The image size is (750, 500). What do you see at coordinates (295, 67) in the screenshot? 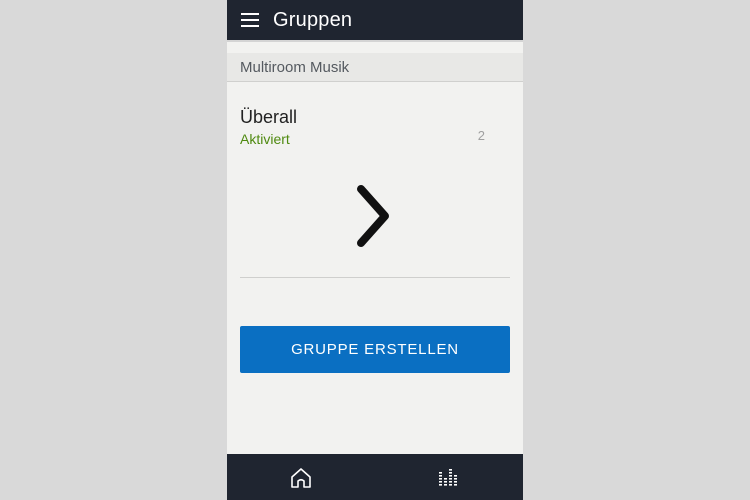
I see `section-title: Multiroom Musik` at bounding box center [295, 67].